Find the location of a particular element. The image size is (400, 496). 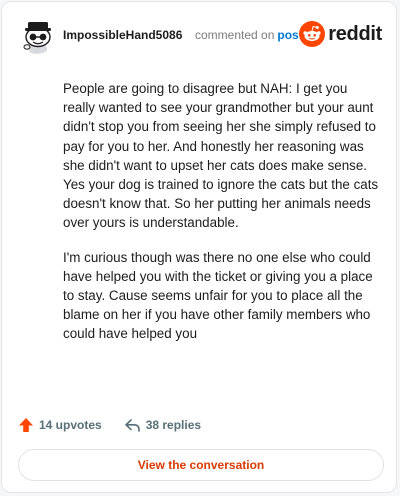

meta-text: commented on is located at coordinates (235, 35).